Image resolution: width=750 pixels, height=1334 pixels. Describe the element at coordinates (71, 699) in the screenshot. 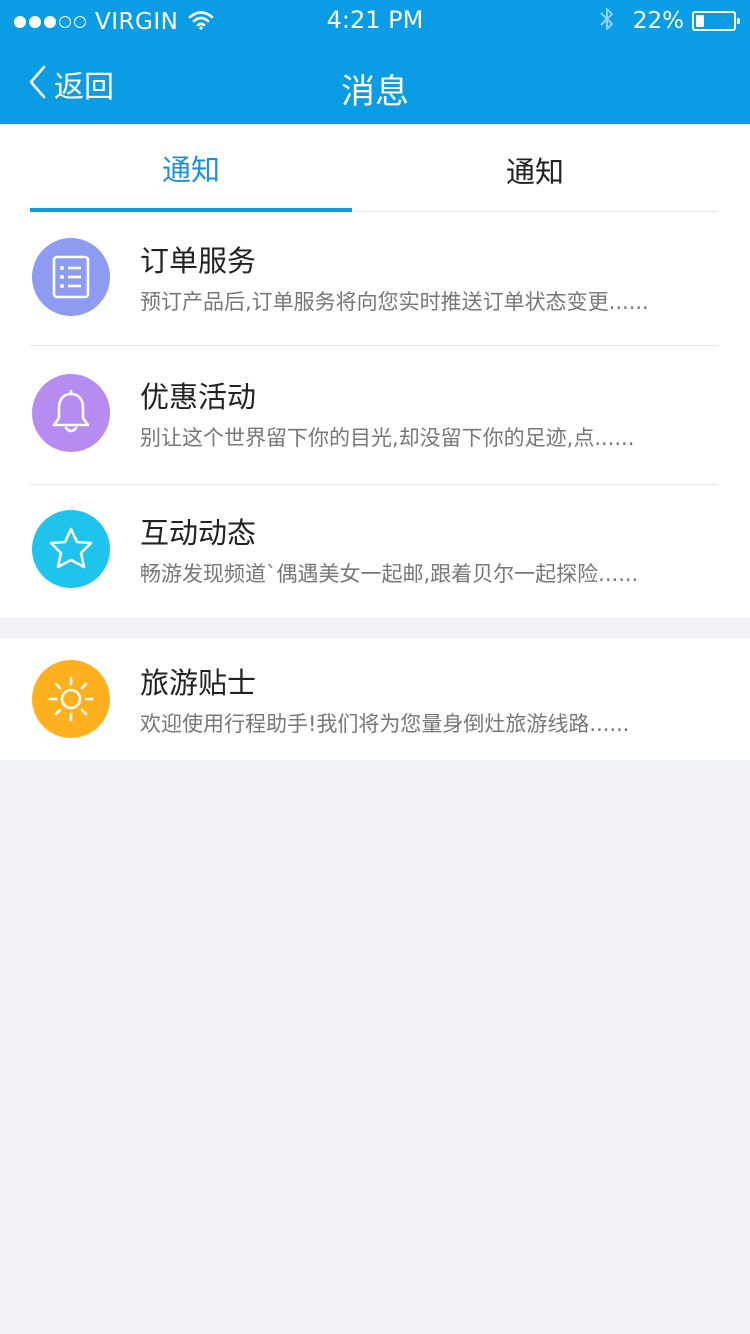

I see `sun-icon` at that location.